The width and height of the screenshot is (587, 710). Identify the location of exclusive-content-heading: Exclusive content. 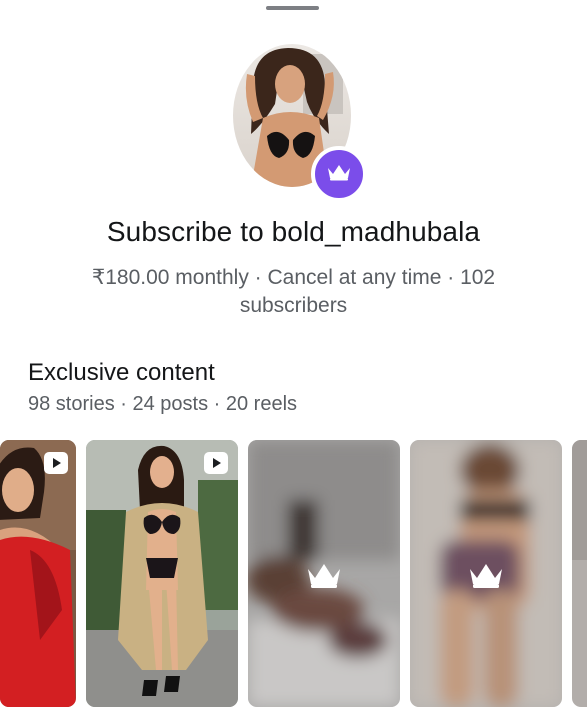
(121, 372).